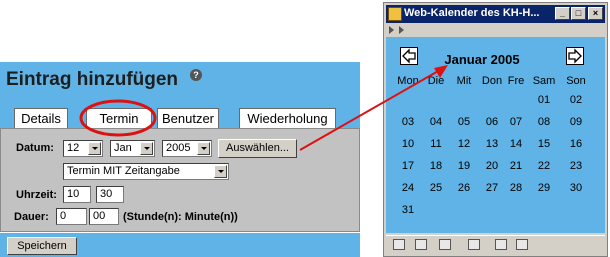 Image resolution: width=610 pixels, height=257 pixels. What do you see at coordinates (482, 59) in the screenshot?
I see `calendar-month-title: Januar 2005` at bounding box center [482, 59].